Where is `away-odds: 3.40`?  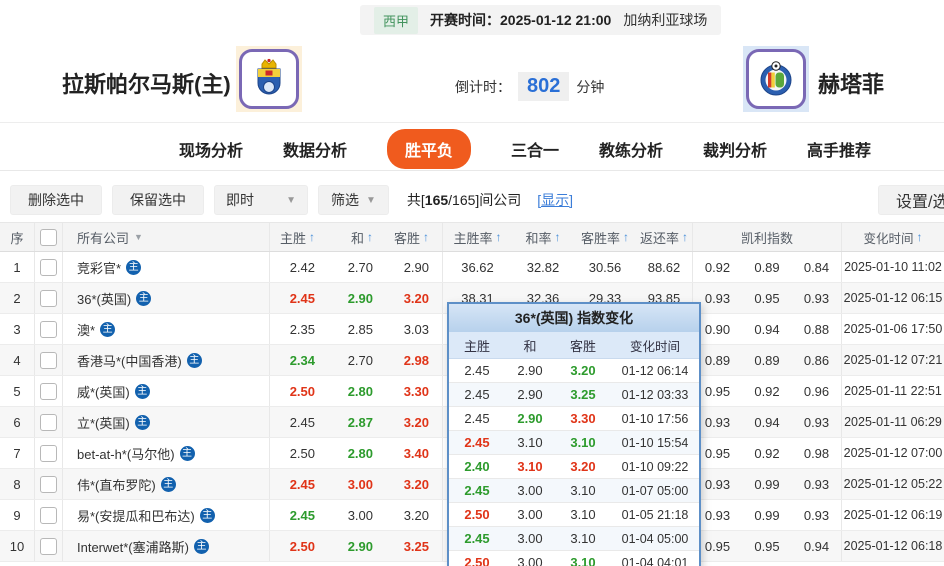 away-odds: 3.40 is located at coordinates (414, 453).